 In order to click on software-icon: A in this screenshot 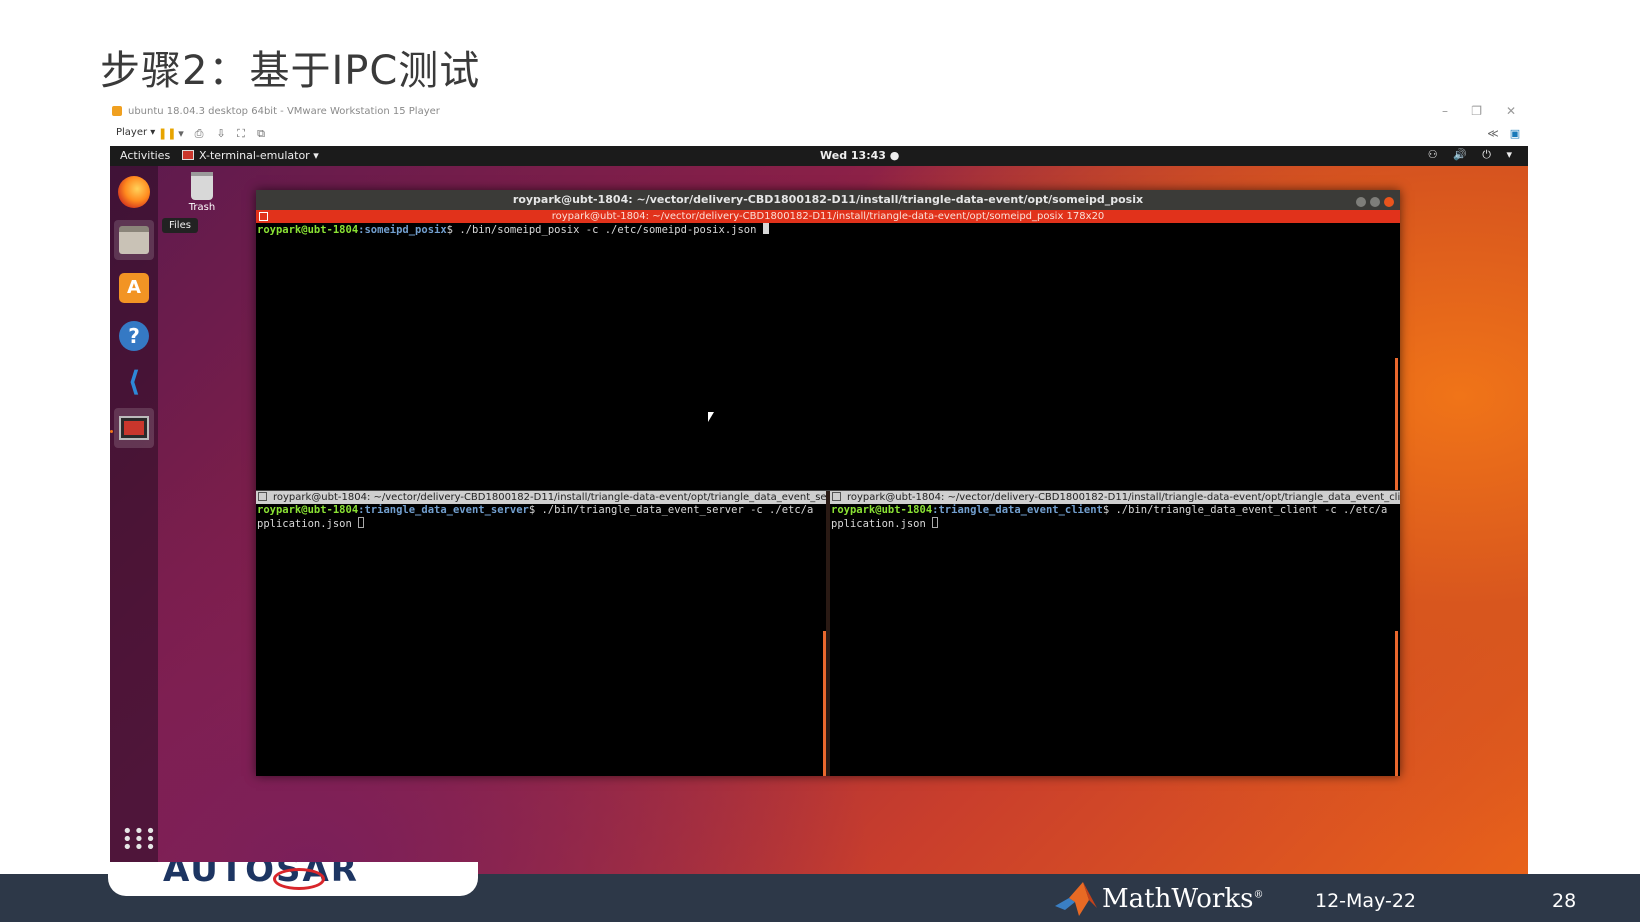, I will do `click(134, 288)`.